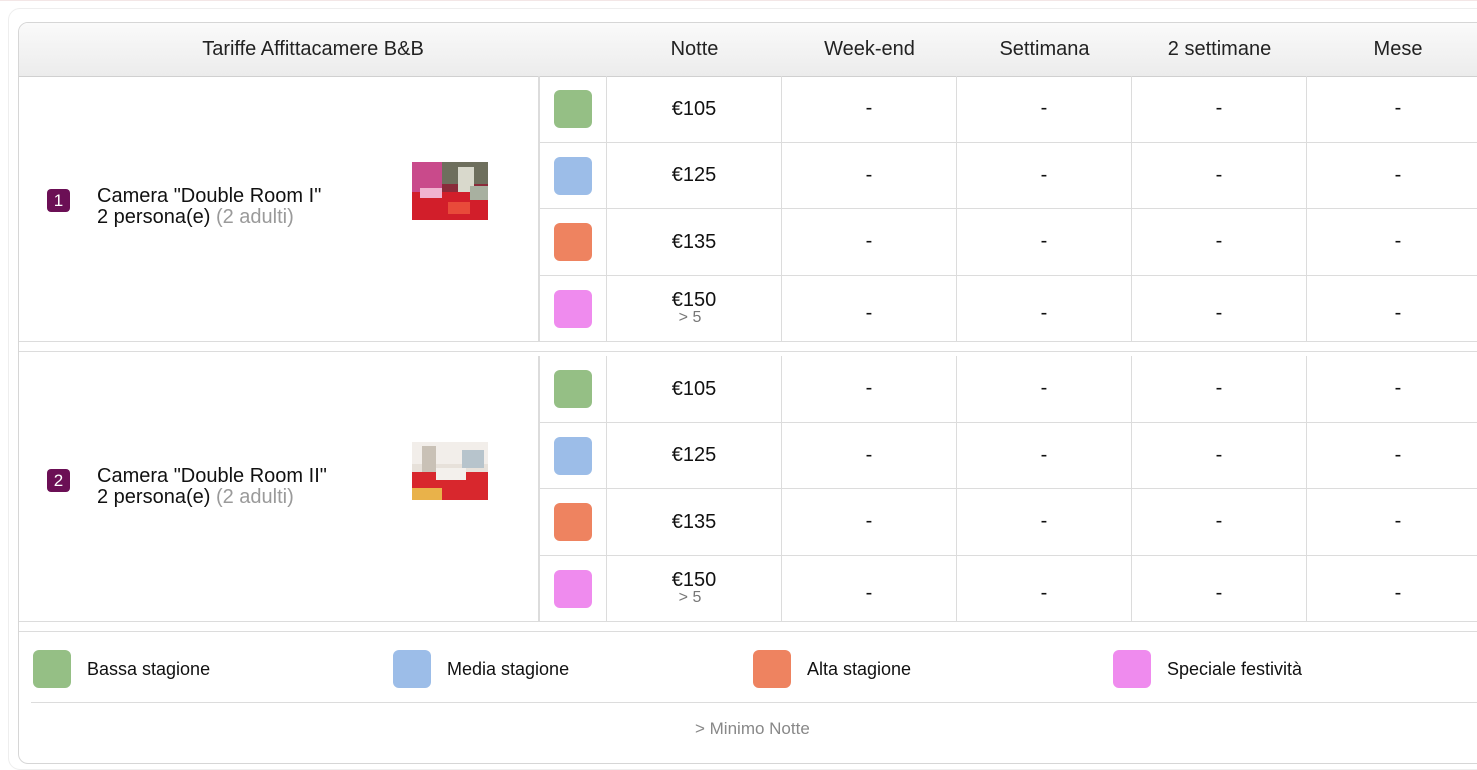 This screenshot has width=1477, height=770. I want to click on legend-label-bassa: Bassa stagione, so click(149, 669).